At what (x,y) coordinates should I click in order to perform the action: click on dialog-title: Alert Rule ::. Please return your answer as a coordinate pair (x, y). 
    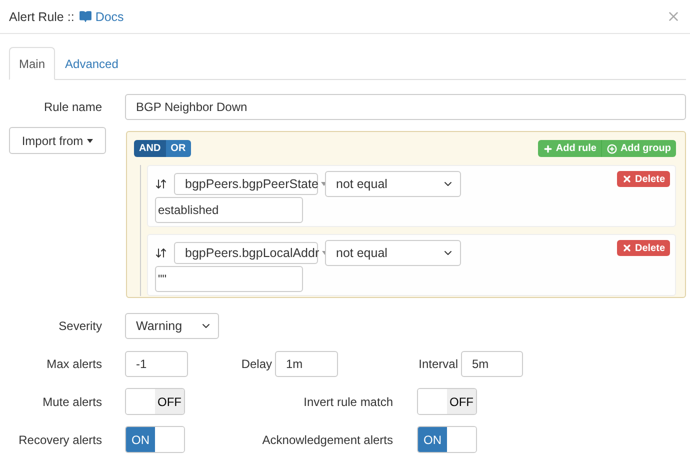
    Looking at the image, I should click on (41, 17).